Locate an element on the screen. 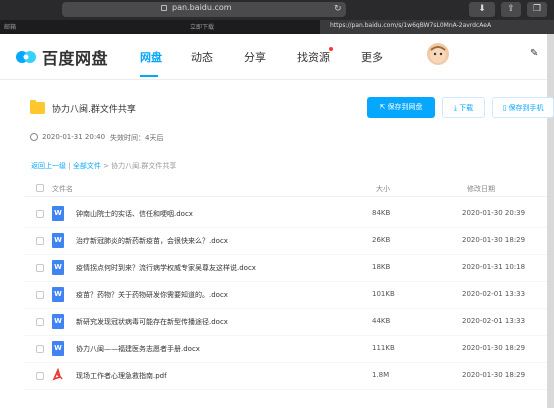 Image resolution: width=554 pixels, height=408 pixels. breadcrumb-back: 返回上一级 is located at coordinates (48, 166).